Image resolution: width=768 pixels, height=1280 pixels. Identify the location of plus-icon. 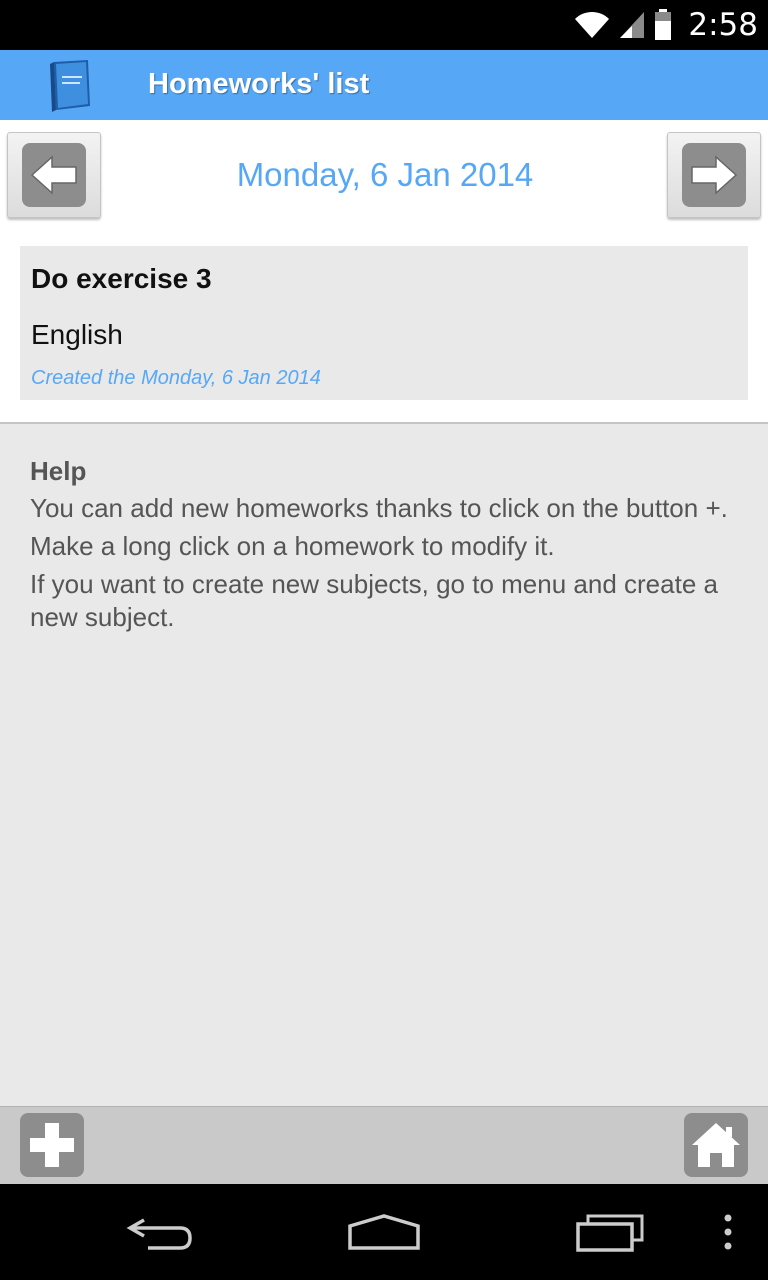
(52, 1145).